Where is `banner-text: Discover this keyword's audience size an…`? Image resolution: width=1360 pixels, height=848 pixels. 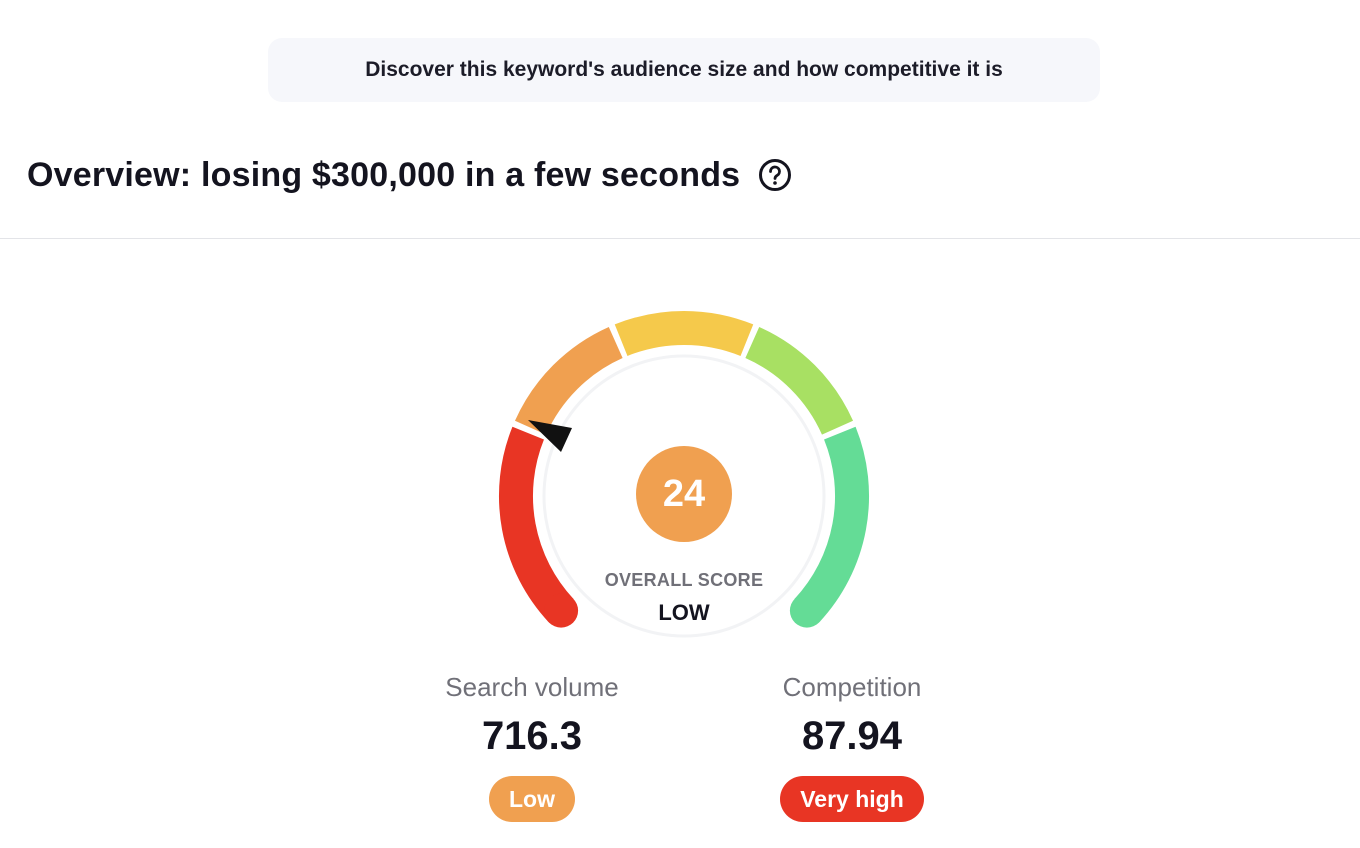
banner-text: Discover this keyword's audience size an… is located at coordinates (684, 69).